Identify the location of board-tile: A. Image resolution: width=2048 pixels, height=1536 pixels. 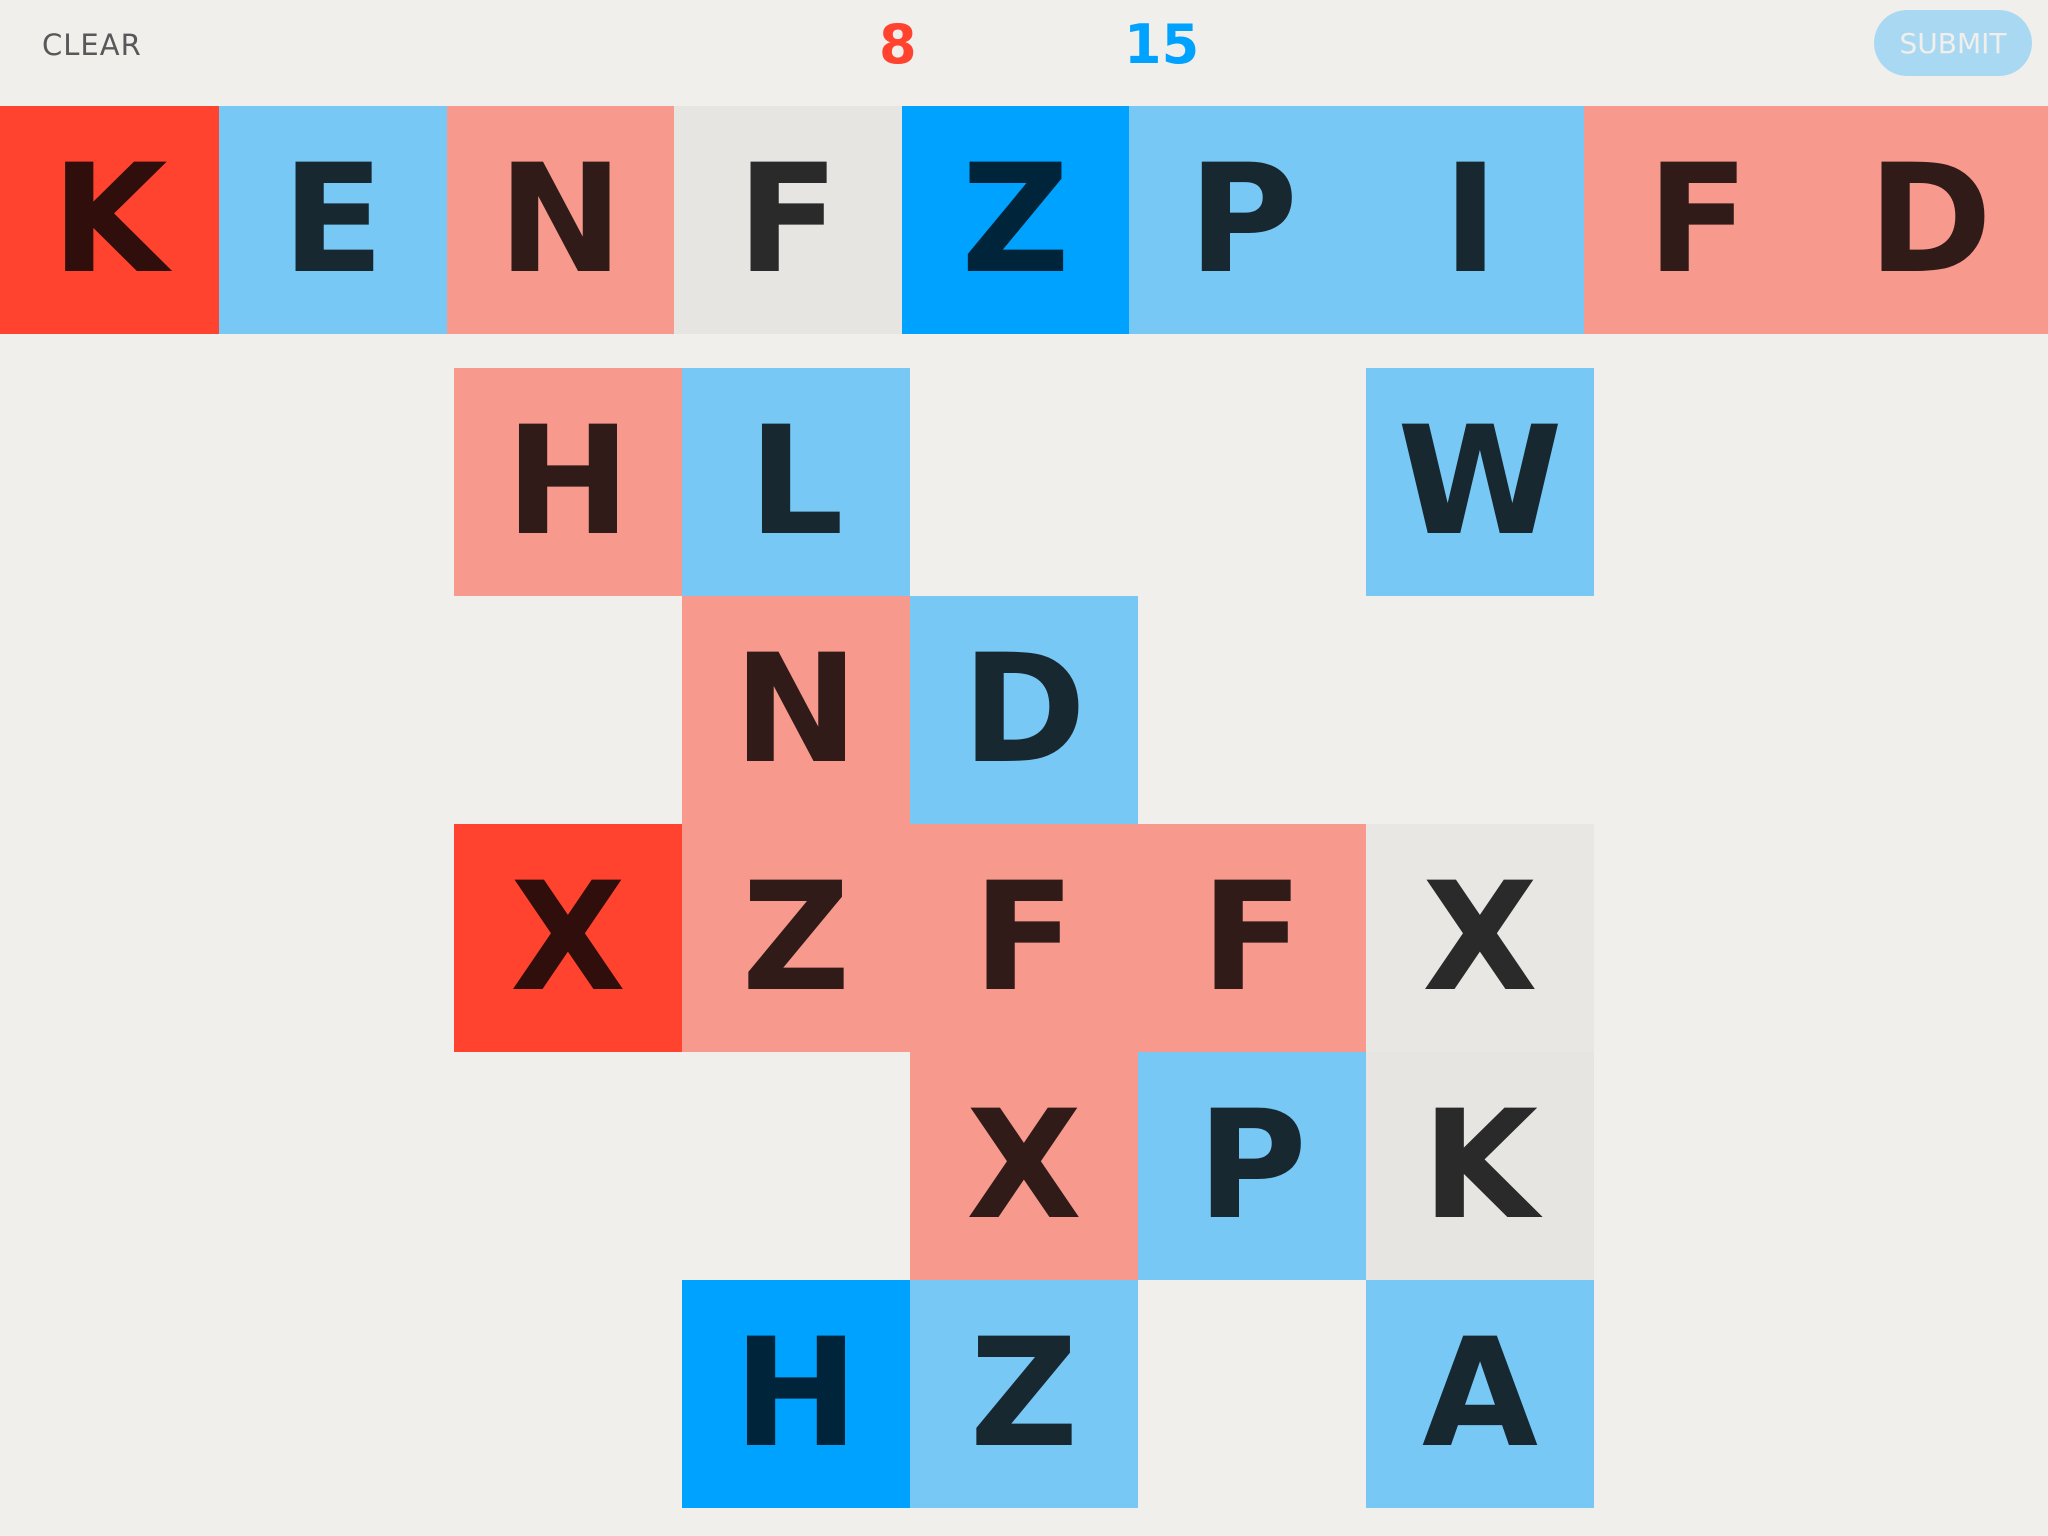
(1480, 1394).